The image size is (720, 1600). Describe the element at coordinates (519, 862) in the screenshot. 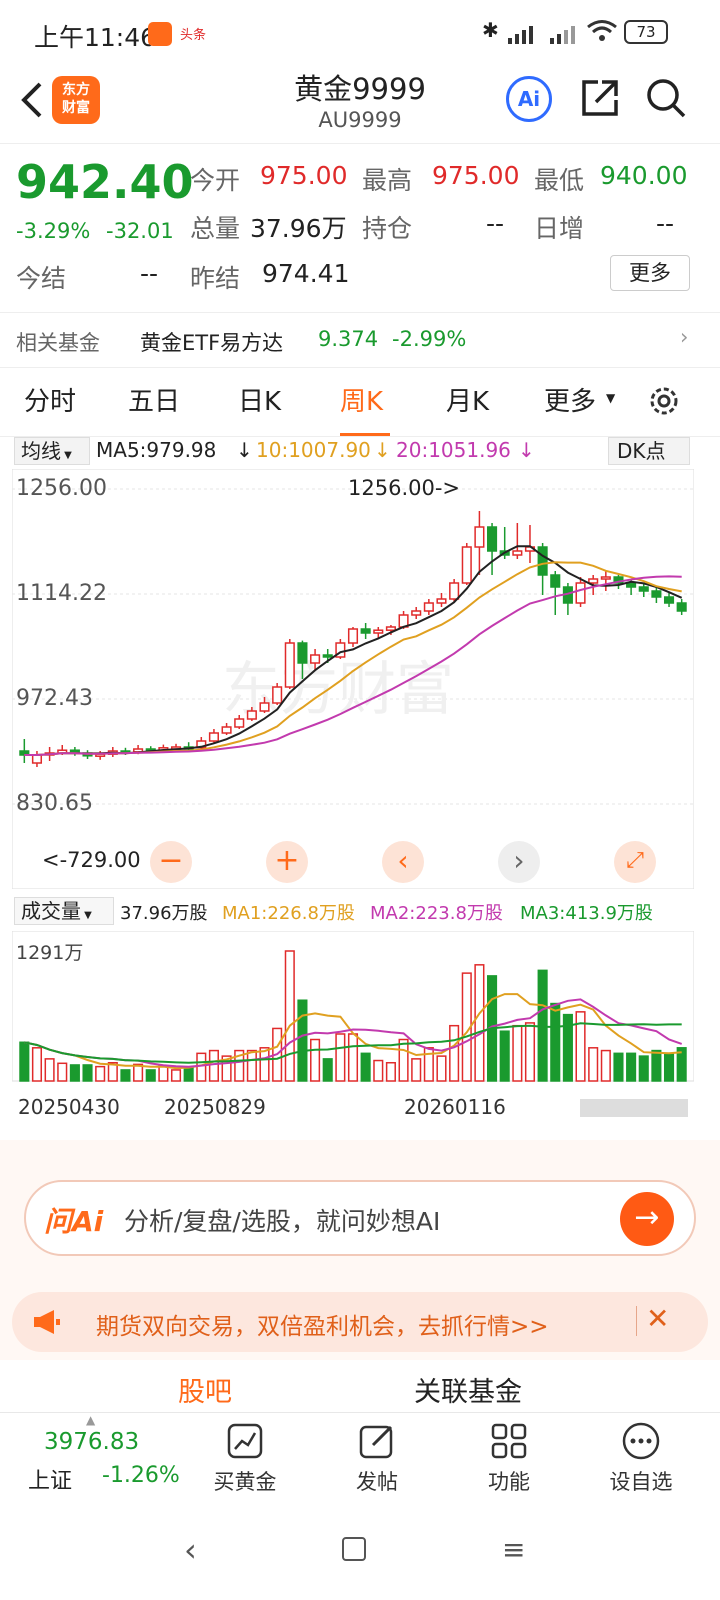

I see `scroll-right-button: ›` at that location.